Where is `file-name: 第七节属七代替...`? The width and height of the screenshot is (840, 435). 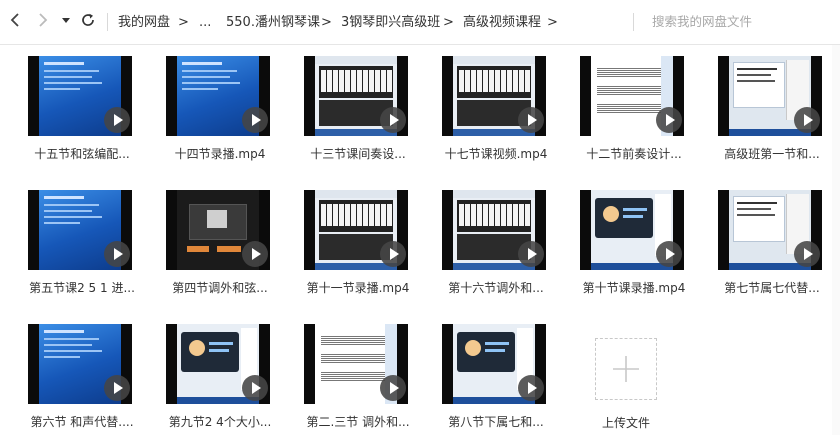
file-name: 第七节属七代替... is located at coordinates (768, 287).